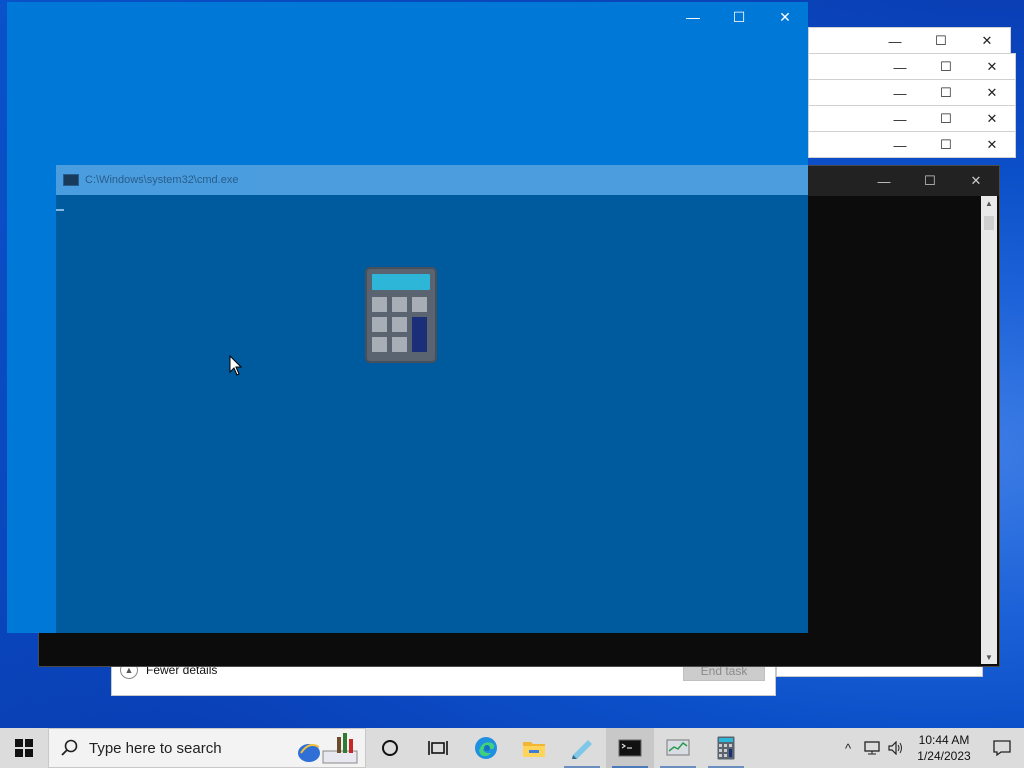 Image resolution: width=1024 pixels, height=768 pixels. Describe the element at coordinates (69, 747) in the screenshot. I see `search-icon` at that location.